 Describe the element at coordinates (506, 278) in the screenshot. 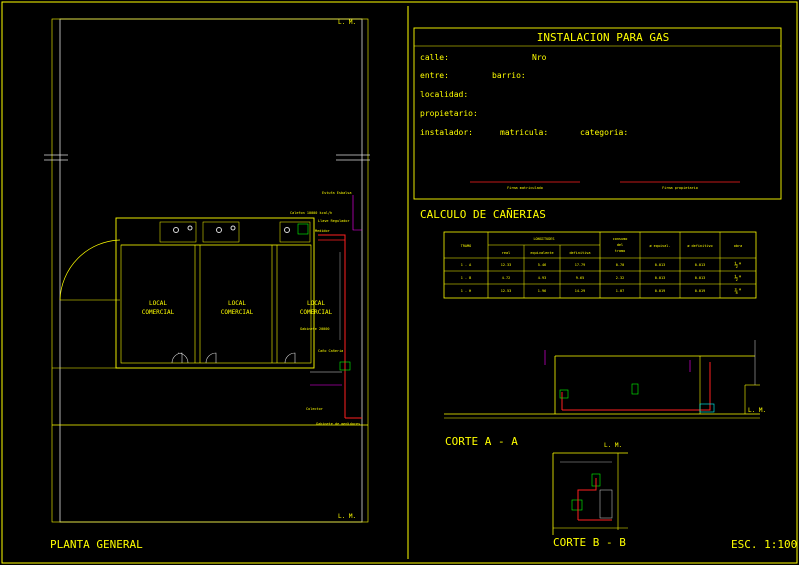

I see `svg-text: 4.72` at that location.